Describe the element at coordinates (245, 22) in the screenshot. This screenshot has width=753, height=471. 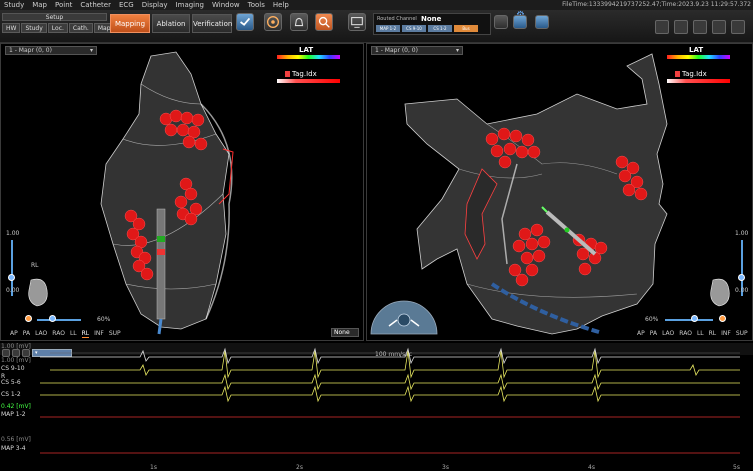
I see `heart-view-icon` at that location.